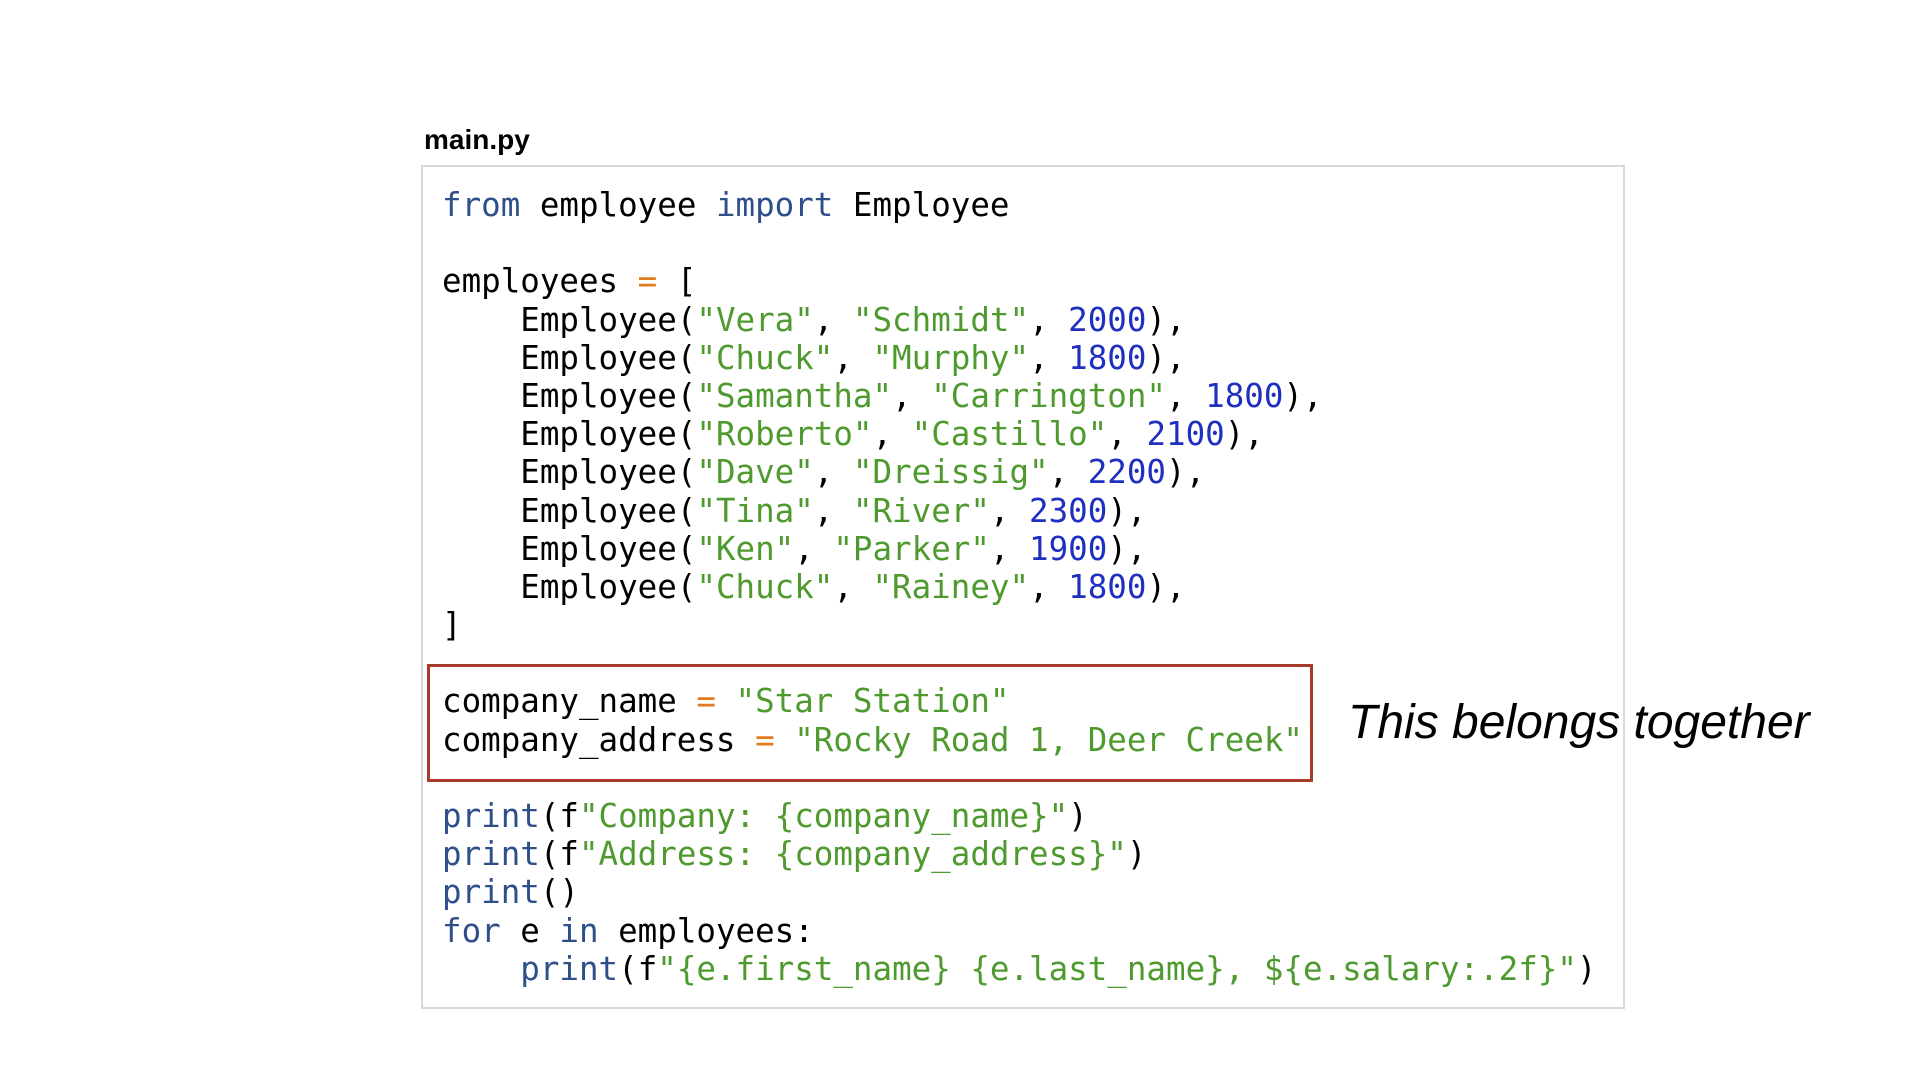 The image size is (1920, 1080). Describe the element at coordinates (941, 319) in the screenshot. I see `code-token-string: "Schmidt"` at that location.